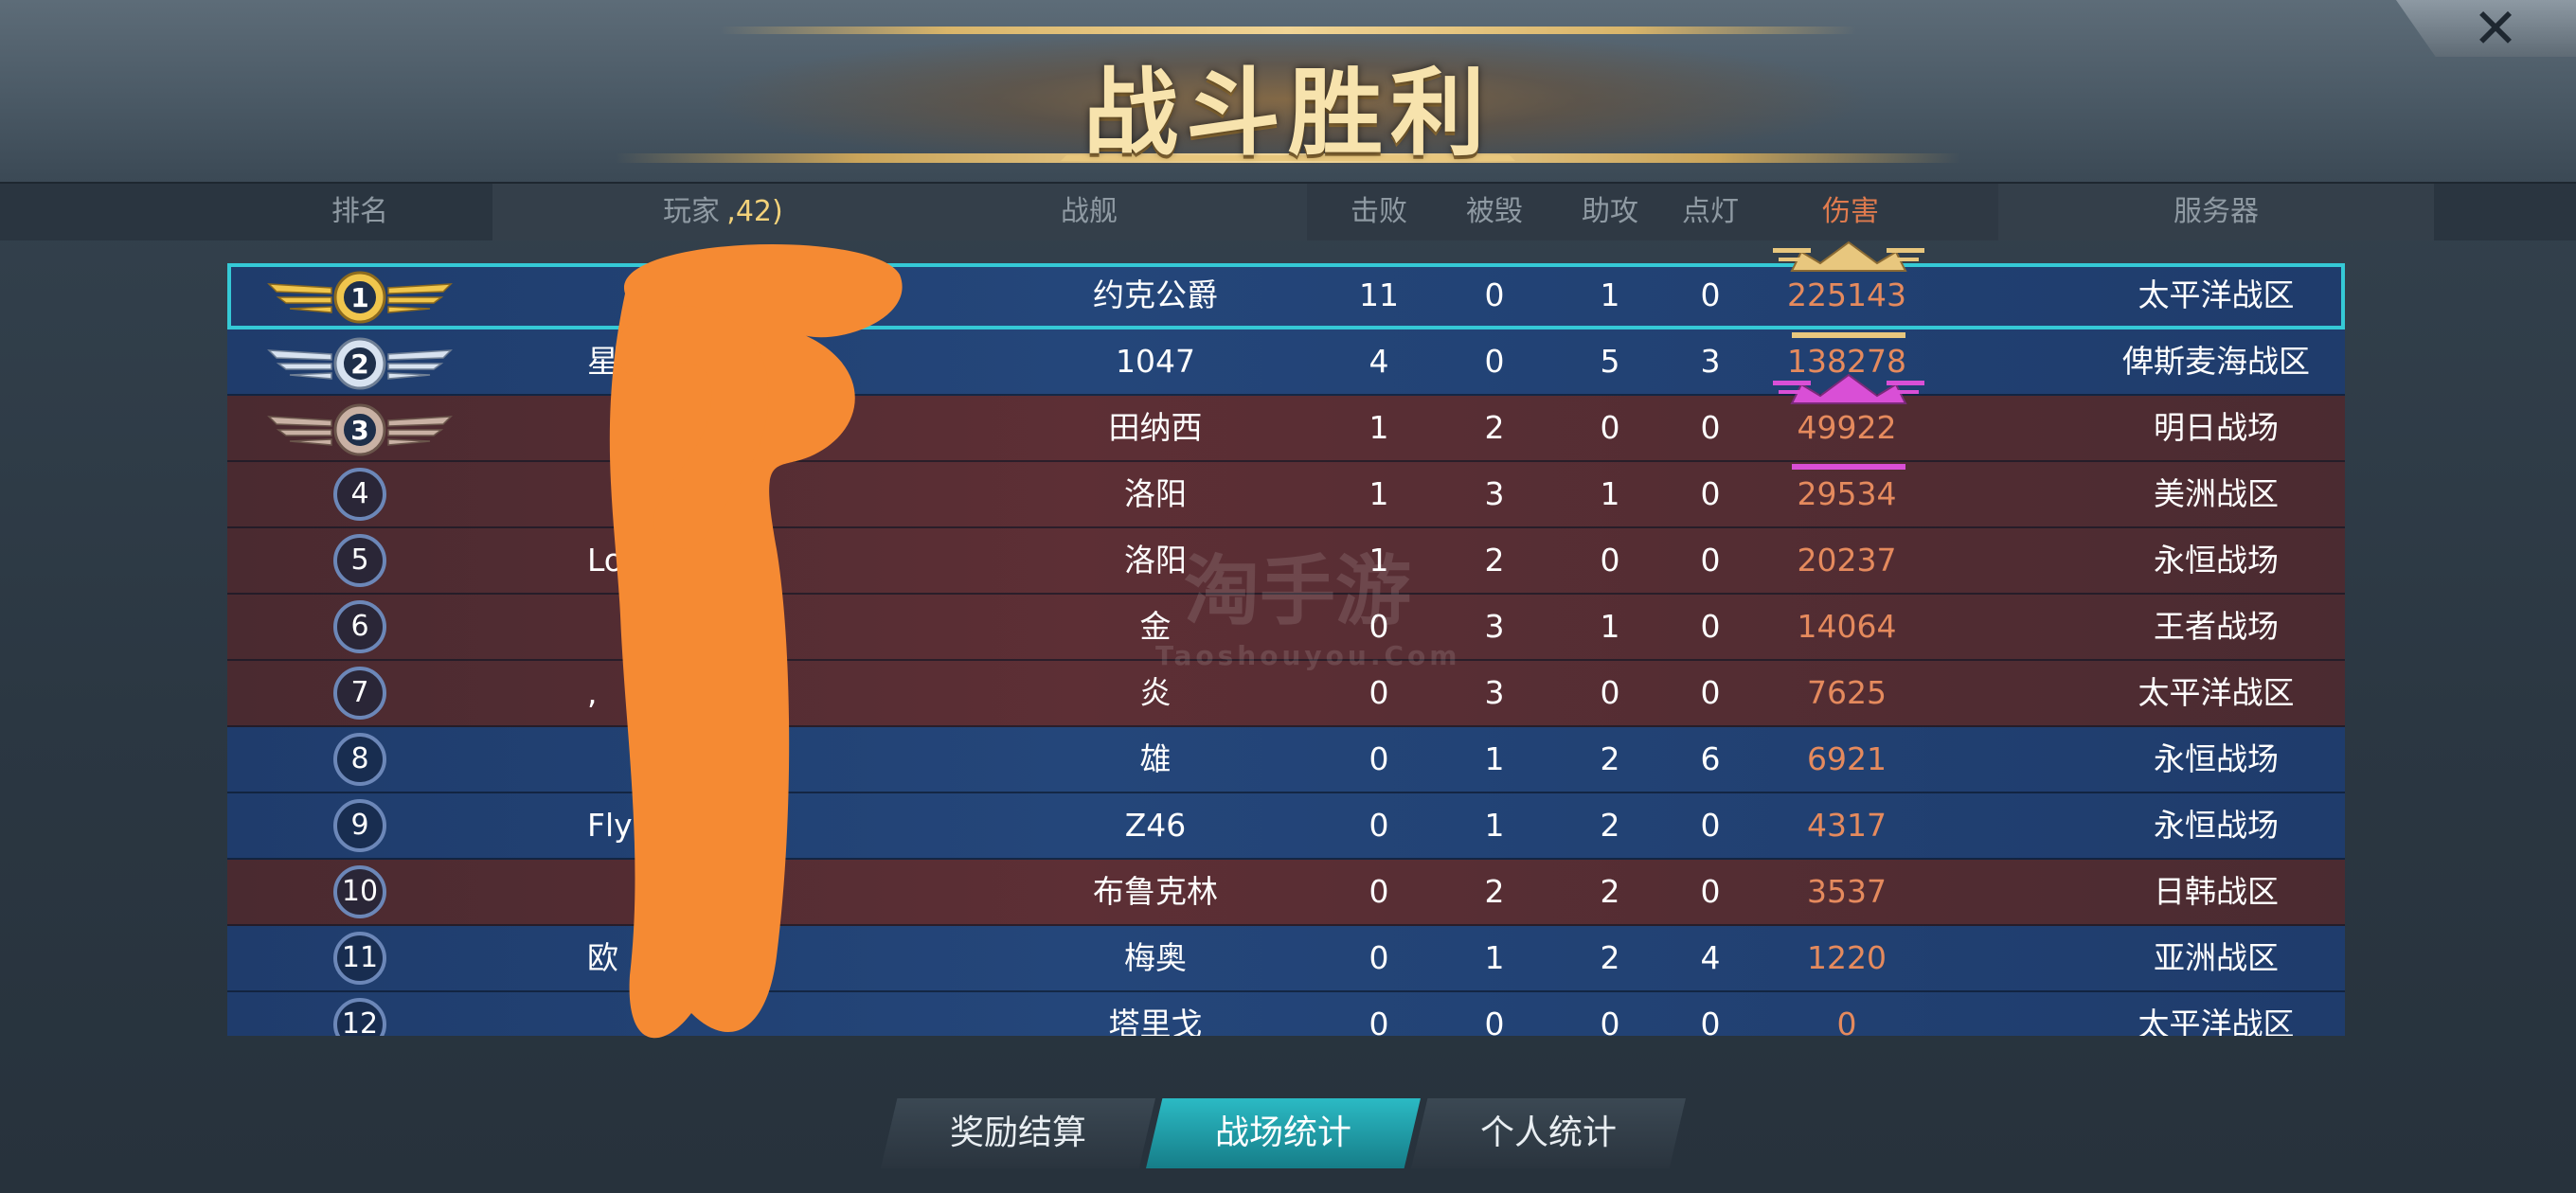 The image size is (2576, 1193). Describe the element at coordinates (1286, 826) in the screenshot. I see `table-row: 9 Fly Z46 0 1 2 0 4317 永恒战场` at that location.